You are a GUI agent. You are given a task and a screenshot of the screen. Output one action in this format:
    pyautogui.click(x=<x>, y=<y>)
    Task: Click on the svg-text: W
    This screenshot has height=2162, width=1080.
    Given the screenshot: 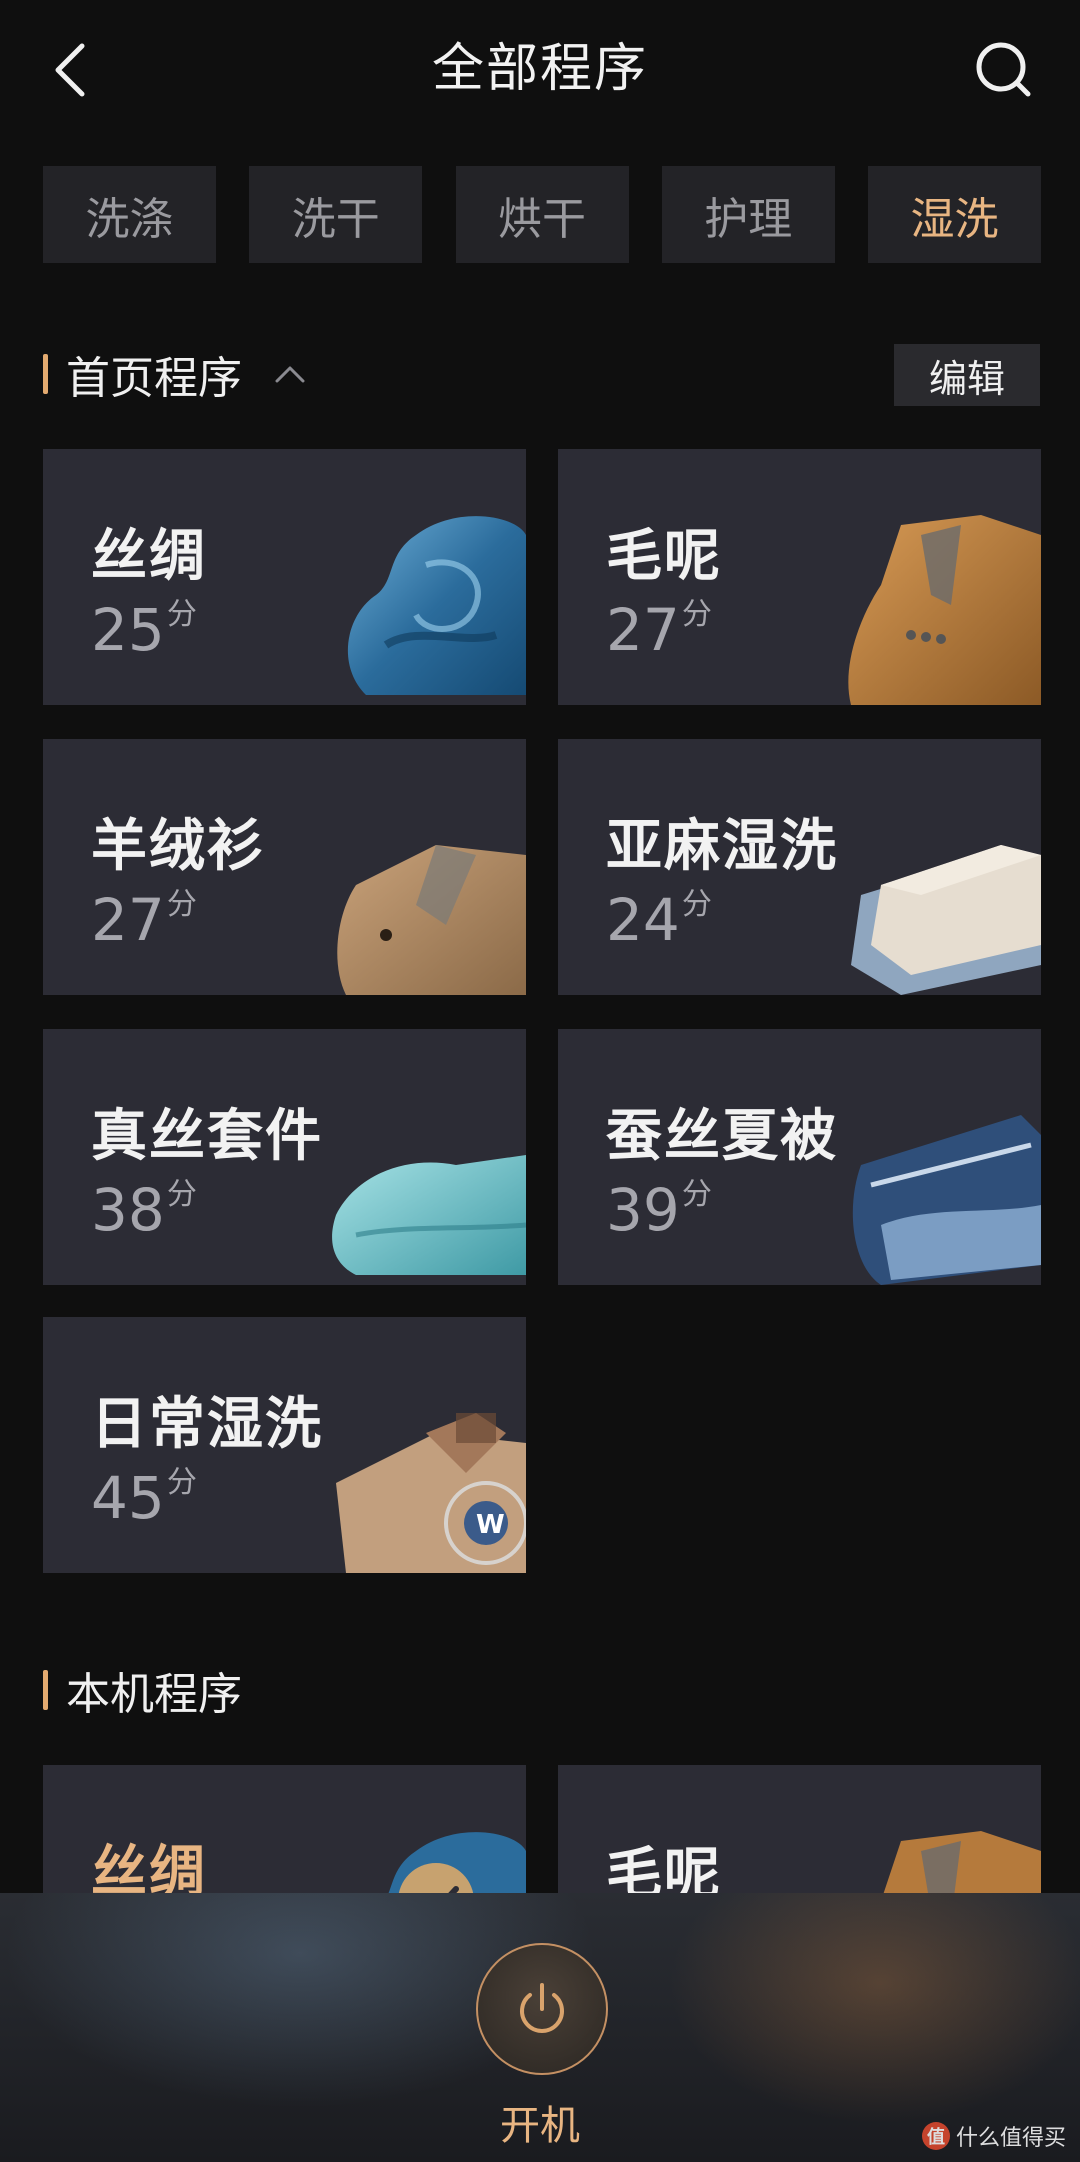 What is the action you would take?
    pyautogui.click(x=490, y=1525)
    